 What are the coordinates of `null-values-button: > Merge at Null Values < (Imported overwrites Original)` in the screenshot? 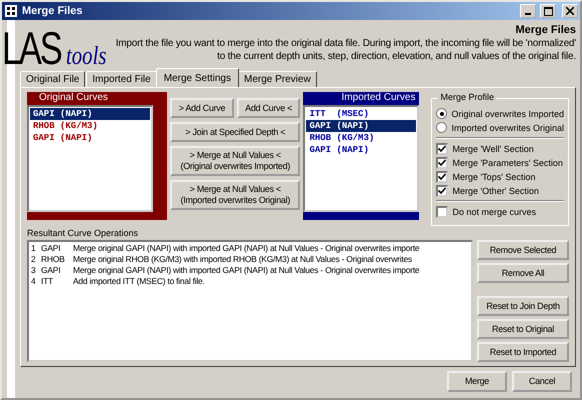 It's located at (235, 195).